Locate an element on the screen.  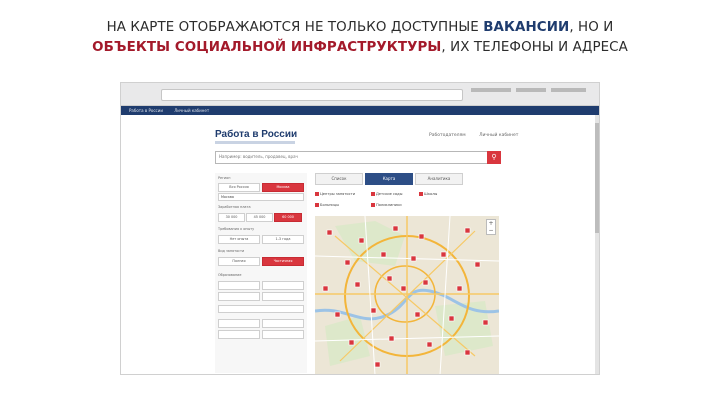
region-select: Москва is located at coordinates (261, 197).